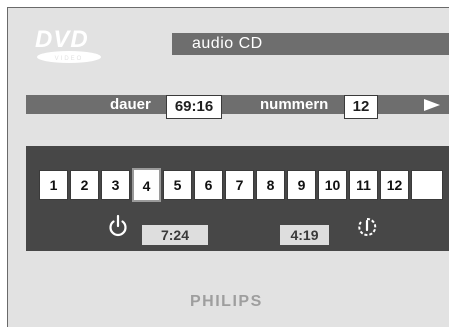  Describe the element at coordinates (177, 185) in the screenshot. I see `track-cell-5: 5` at that location.